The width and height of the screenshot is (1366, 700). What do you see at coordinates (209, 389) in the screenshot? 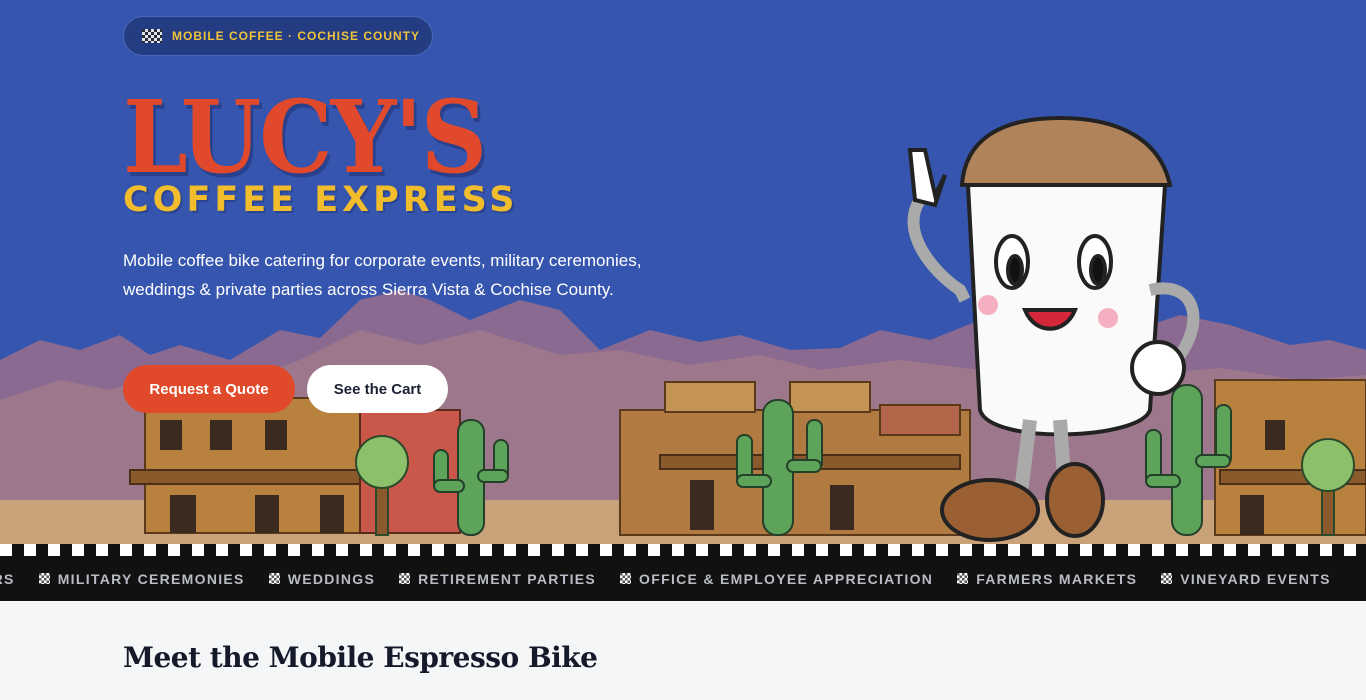
I see `request-quote-button: Request a Quote` at bounding box center [209, 389].